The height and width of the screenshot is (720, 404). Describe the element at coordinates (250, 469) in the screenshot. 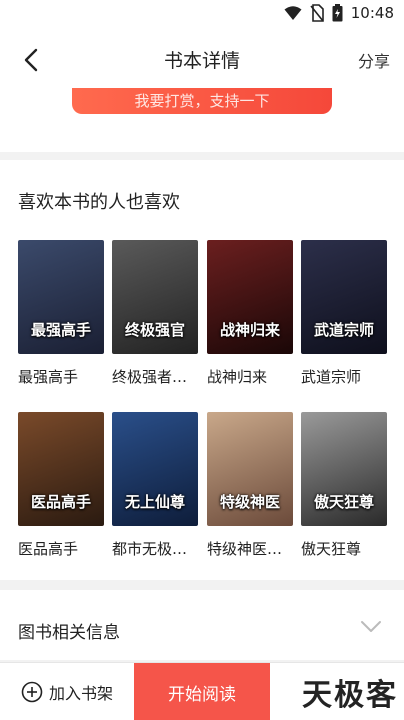

I see `book-cover: 特级神医` at that location.